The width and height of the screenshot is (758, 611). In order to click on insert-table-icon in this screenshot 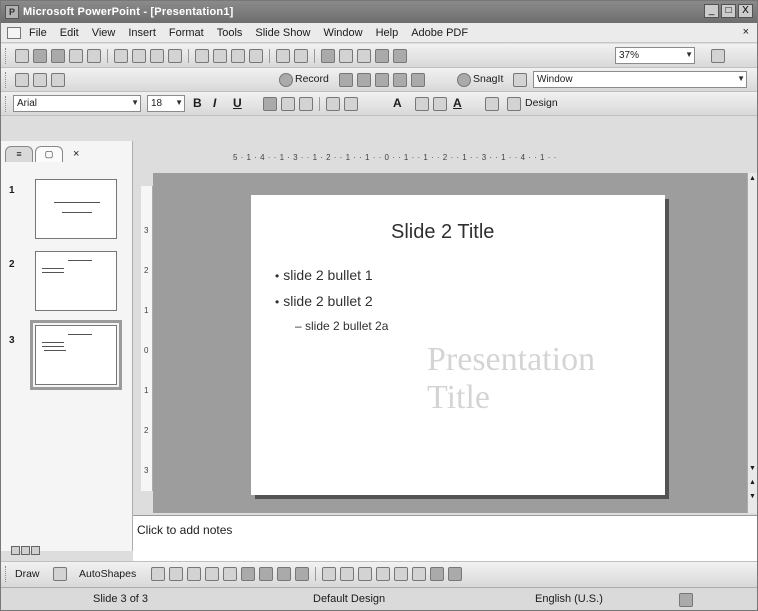, I will do `click(346, 56)`.